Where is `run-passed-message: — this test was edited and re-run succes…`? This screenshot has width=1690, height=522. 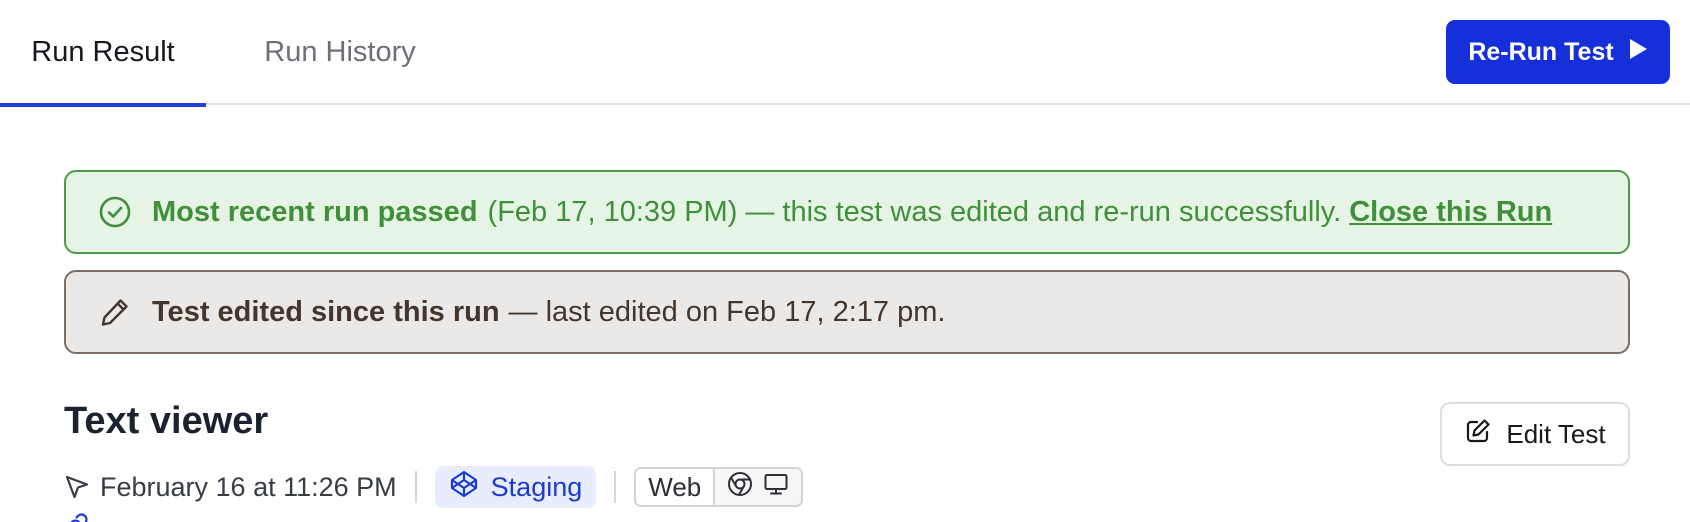
run-passed-message: — this test was edited and re-run succes… is located at coordinates (1043, 211).